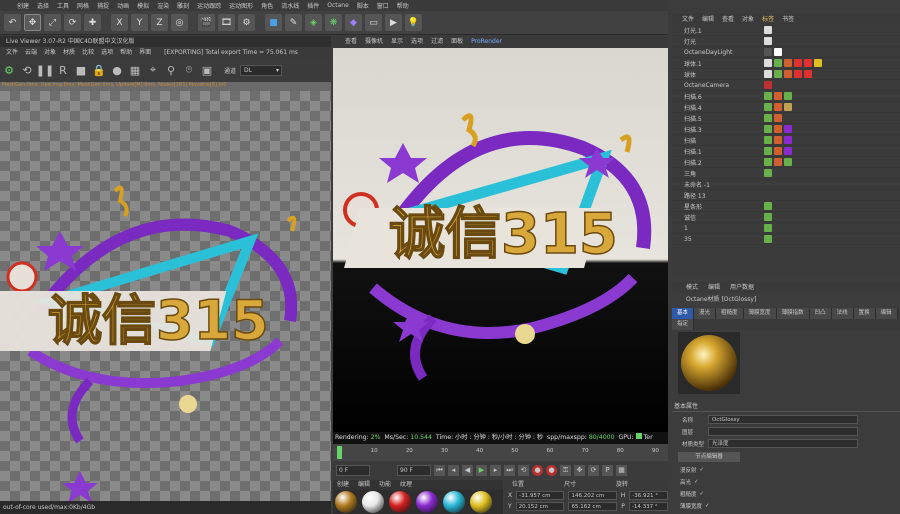  I want to click on channel-select: DL ▾, so click(261, 70).